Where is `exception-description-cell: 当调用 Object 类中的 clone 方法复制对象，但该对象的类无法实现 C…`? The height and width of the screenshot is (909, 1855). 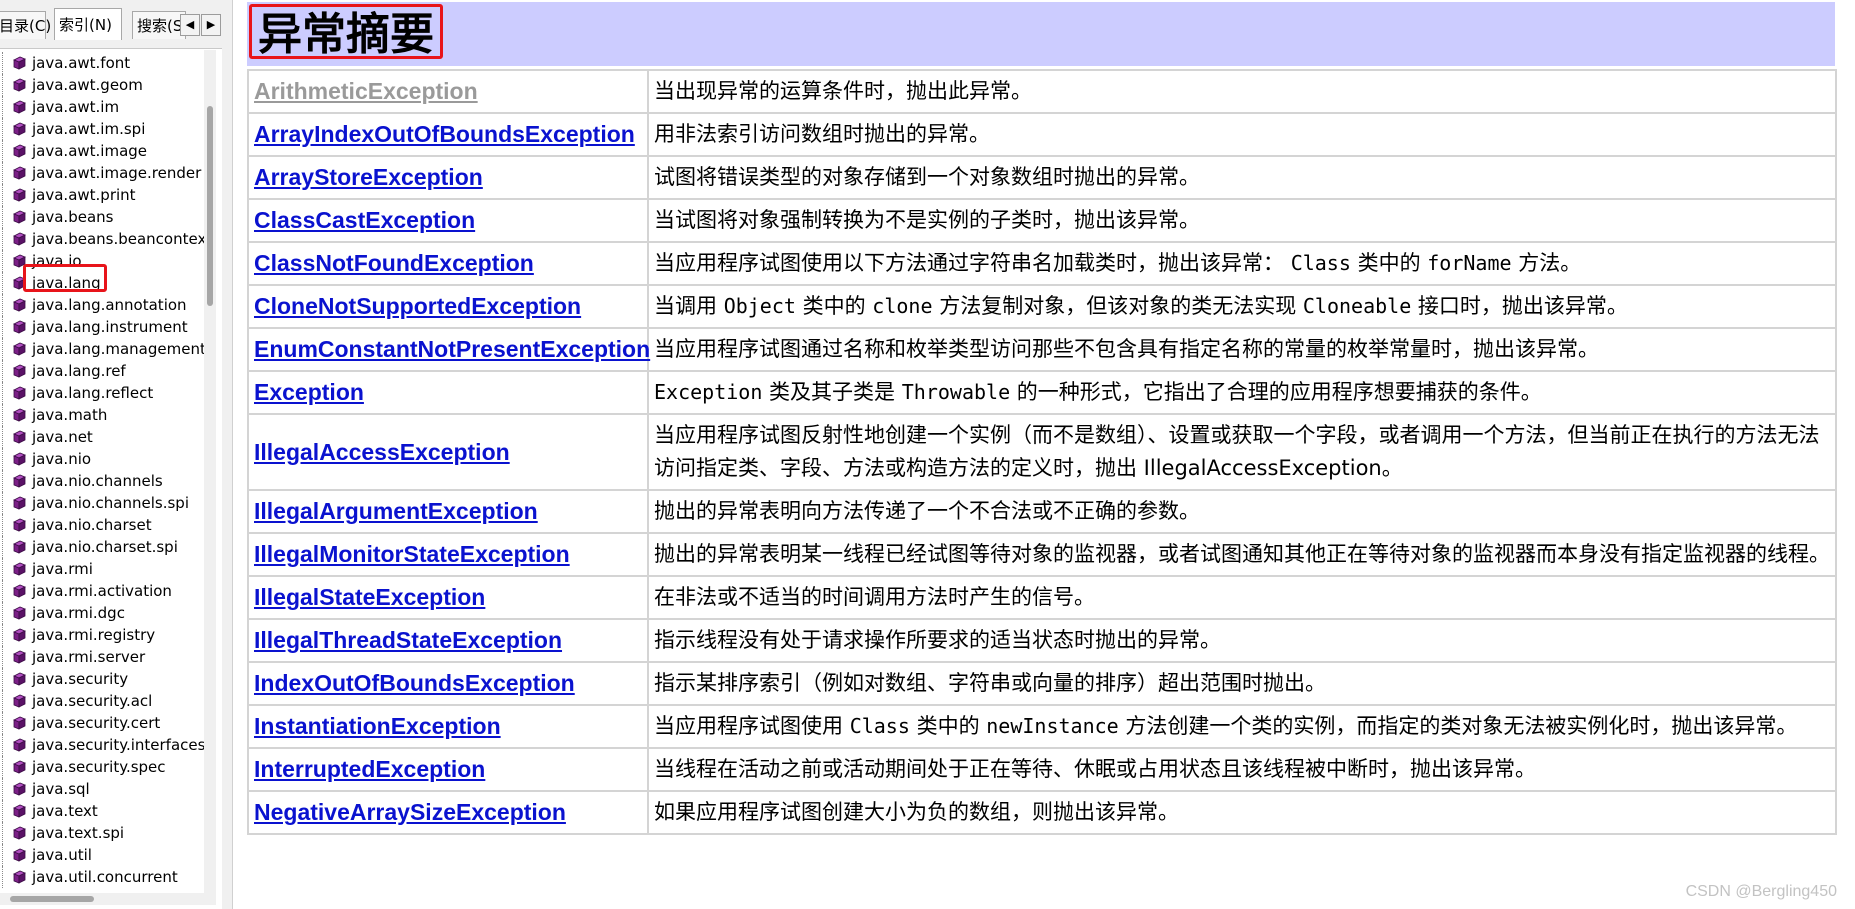
exception-description-cell: 当调用 Object 类中的 clone 方法复制对象，但该对象的类无法实现 C… is located at coordinates (1242, 306).